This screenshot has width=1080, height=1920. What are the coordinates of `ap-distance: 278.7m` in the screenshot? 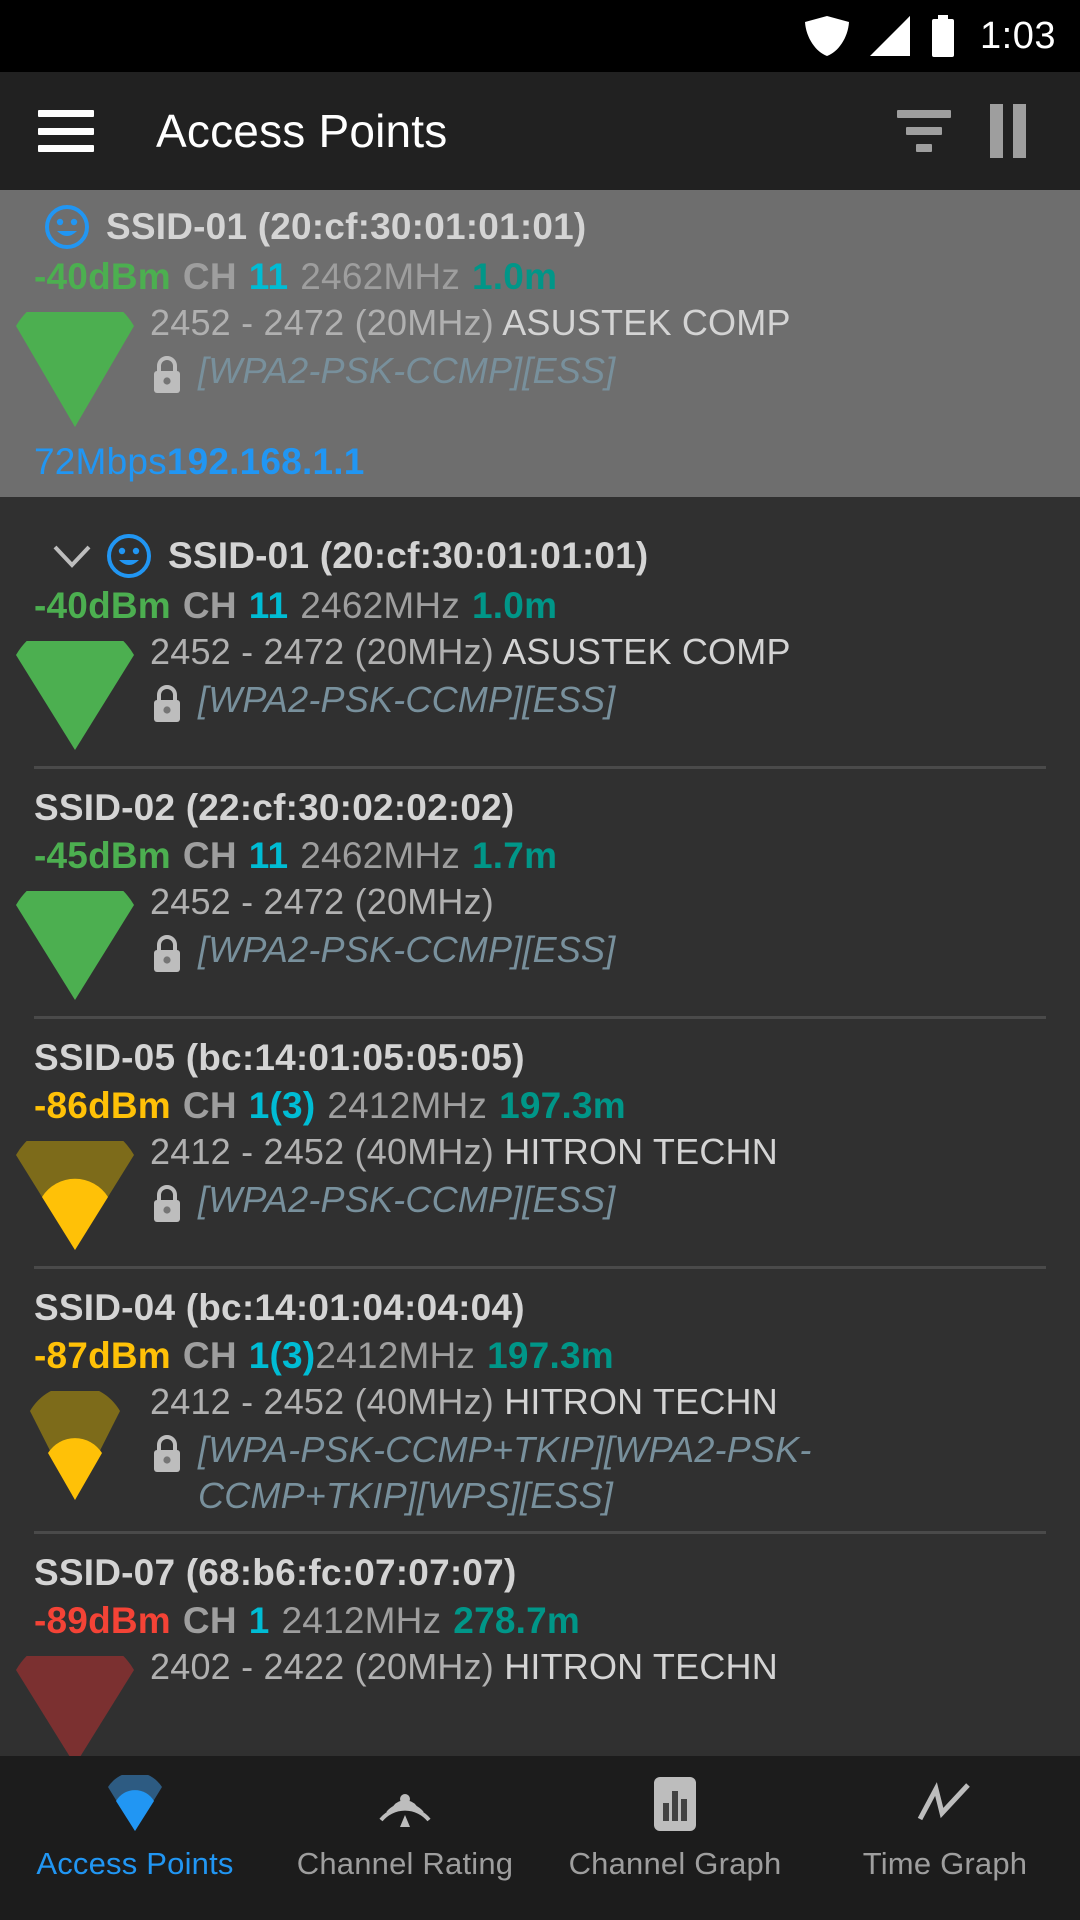 It's located at (516, 1621).